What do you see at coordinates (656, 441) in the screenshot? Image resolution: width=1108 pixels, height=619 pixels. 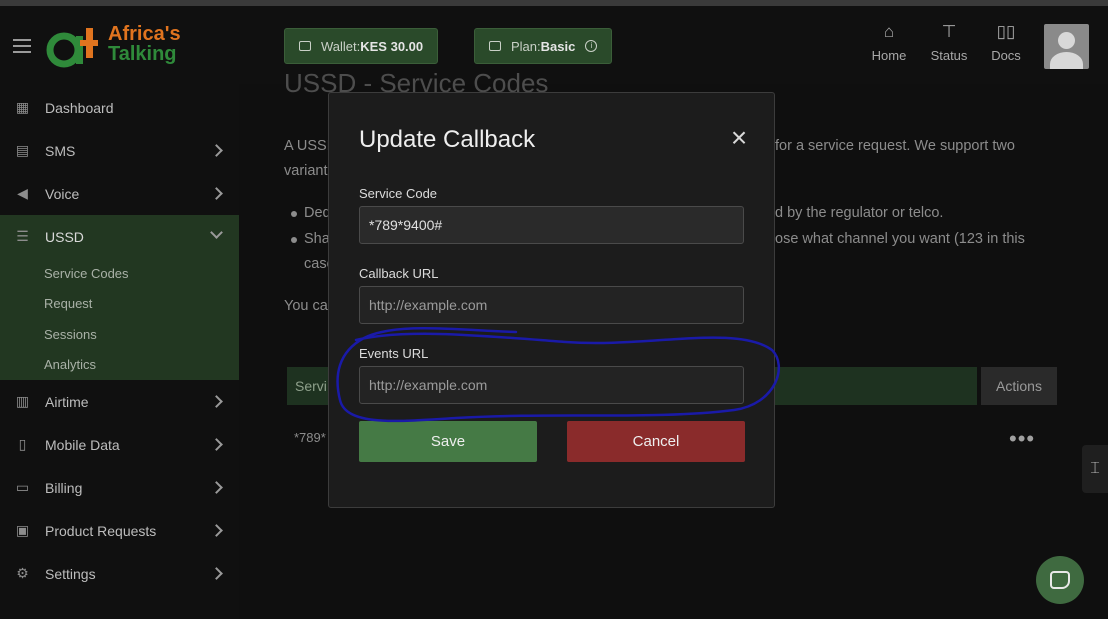 I see `cancel-button: Cancel` at bounding box center [656, 441].